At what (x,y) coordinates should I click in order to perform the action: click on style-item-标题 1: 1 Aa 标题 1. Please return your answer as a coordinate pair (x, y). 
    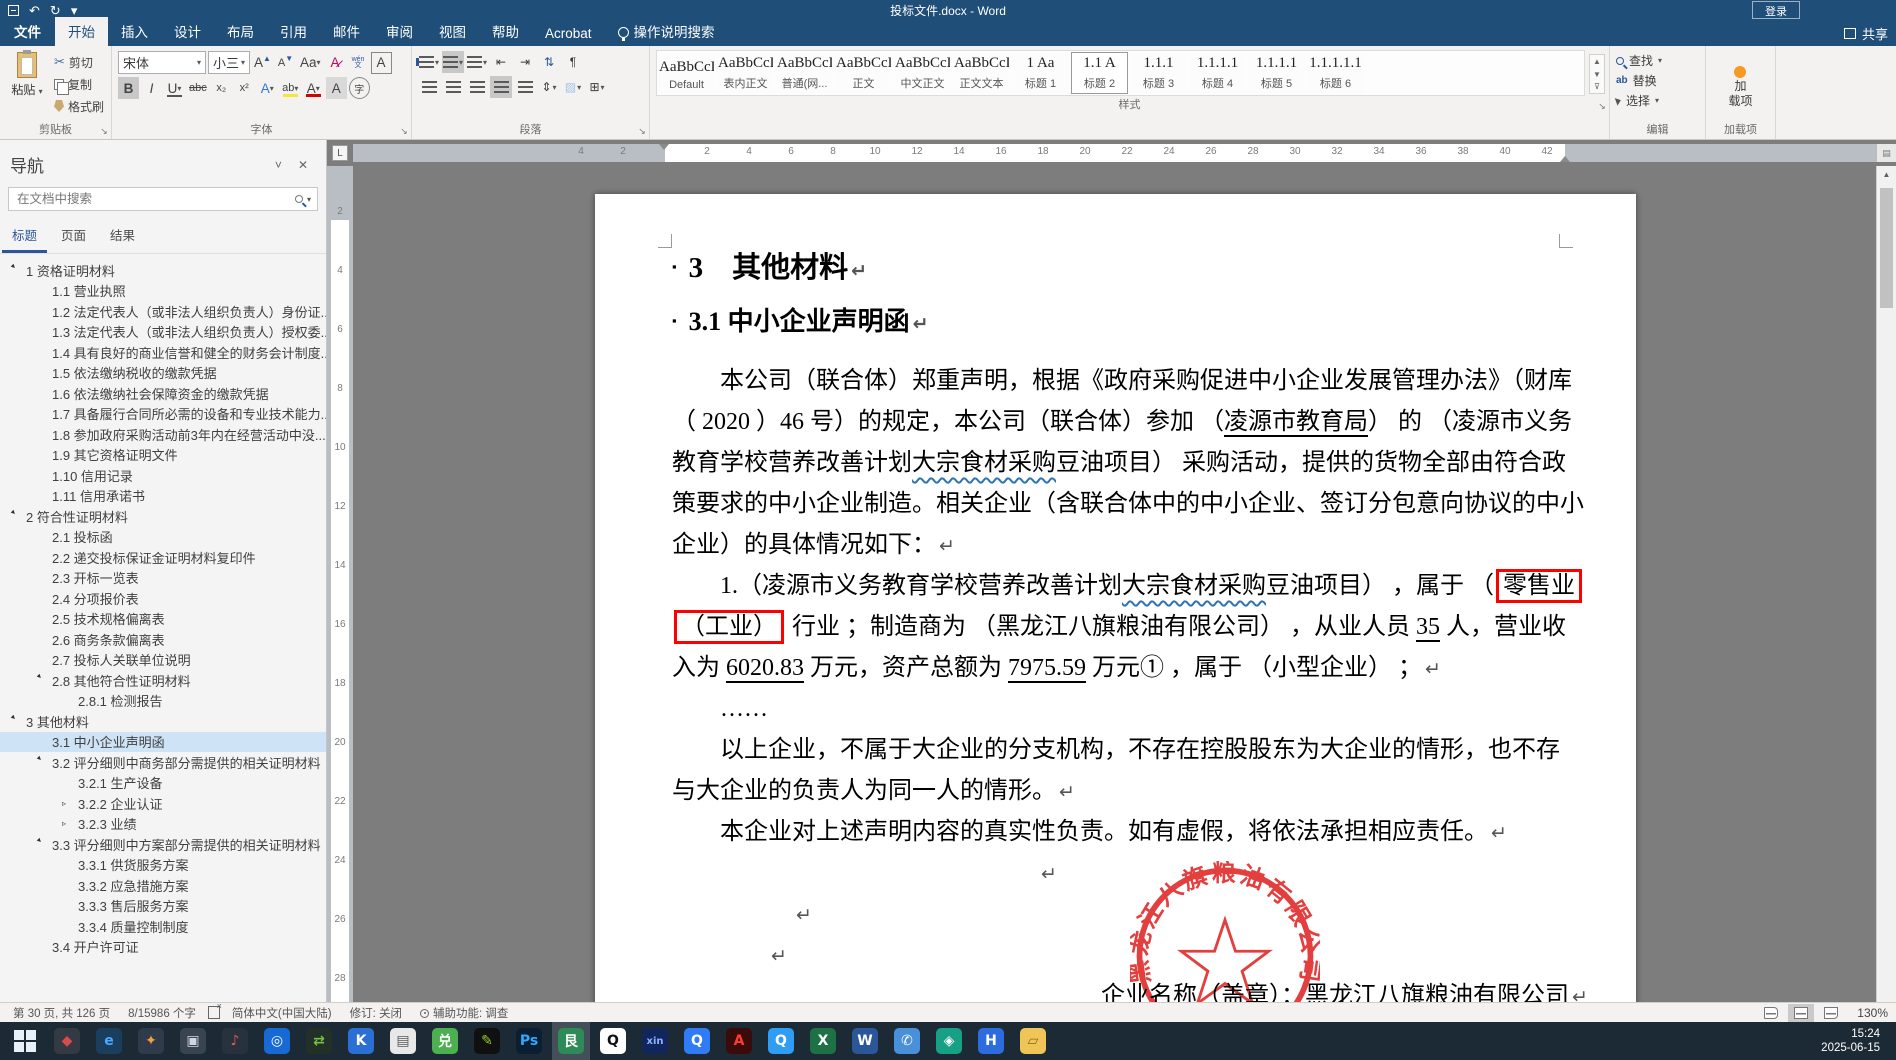
    Looking at the image, I should click on (1040, 73).